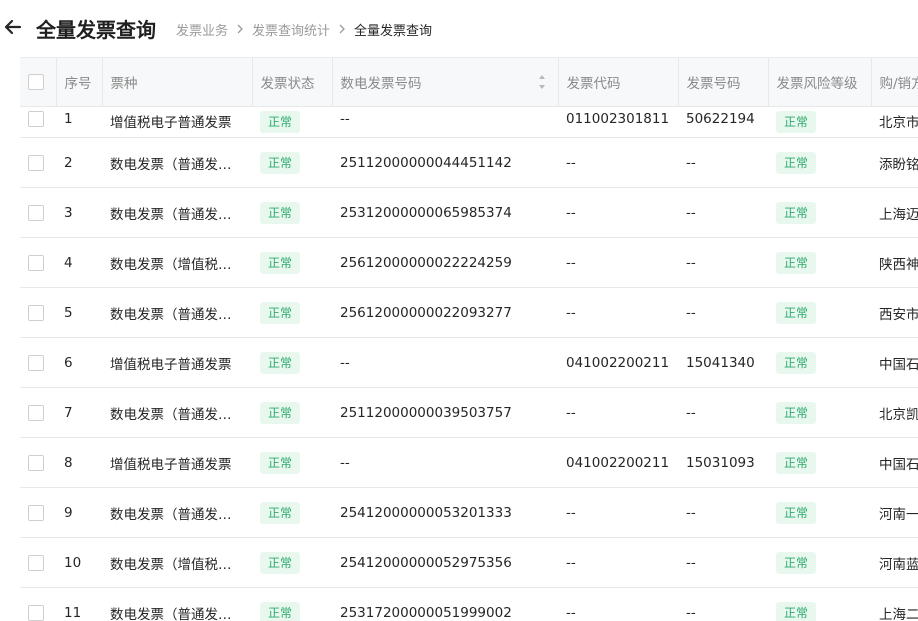  What do you see at coordinates (79, 412) in the screenshot?
I see `cell-index: 7` at bounding box center [79, 412].